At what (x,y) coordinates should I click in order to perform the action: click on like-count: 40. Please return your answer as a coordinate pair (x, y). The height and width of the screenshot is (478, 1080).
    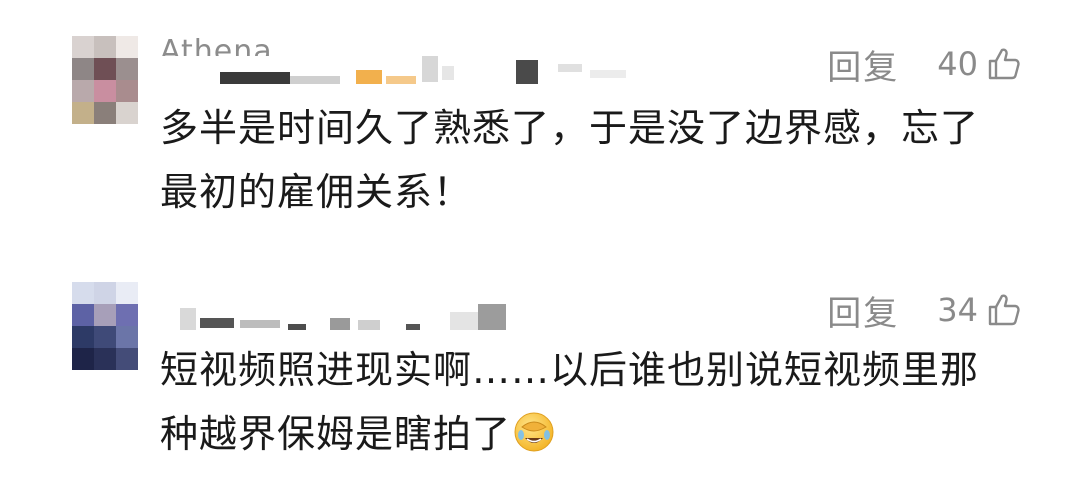
    Looking at the image, I should click on (957, 64).